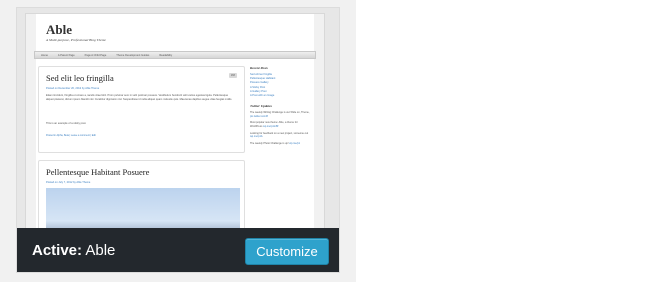 Image resolution: width=650 pixels, height=282 pixels. What do you see at coordinates (59, 29) in the screenshot?
I see `preview-site-title: Able` at bounding box center [59, 29].